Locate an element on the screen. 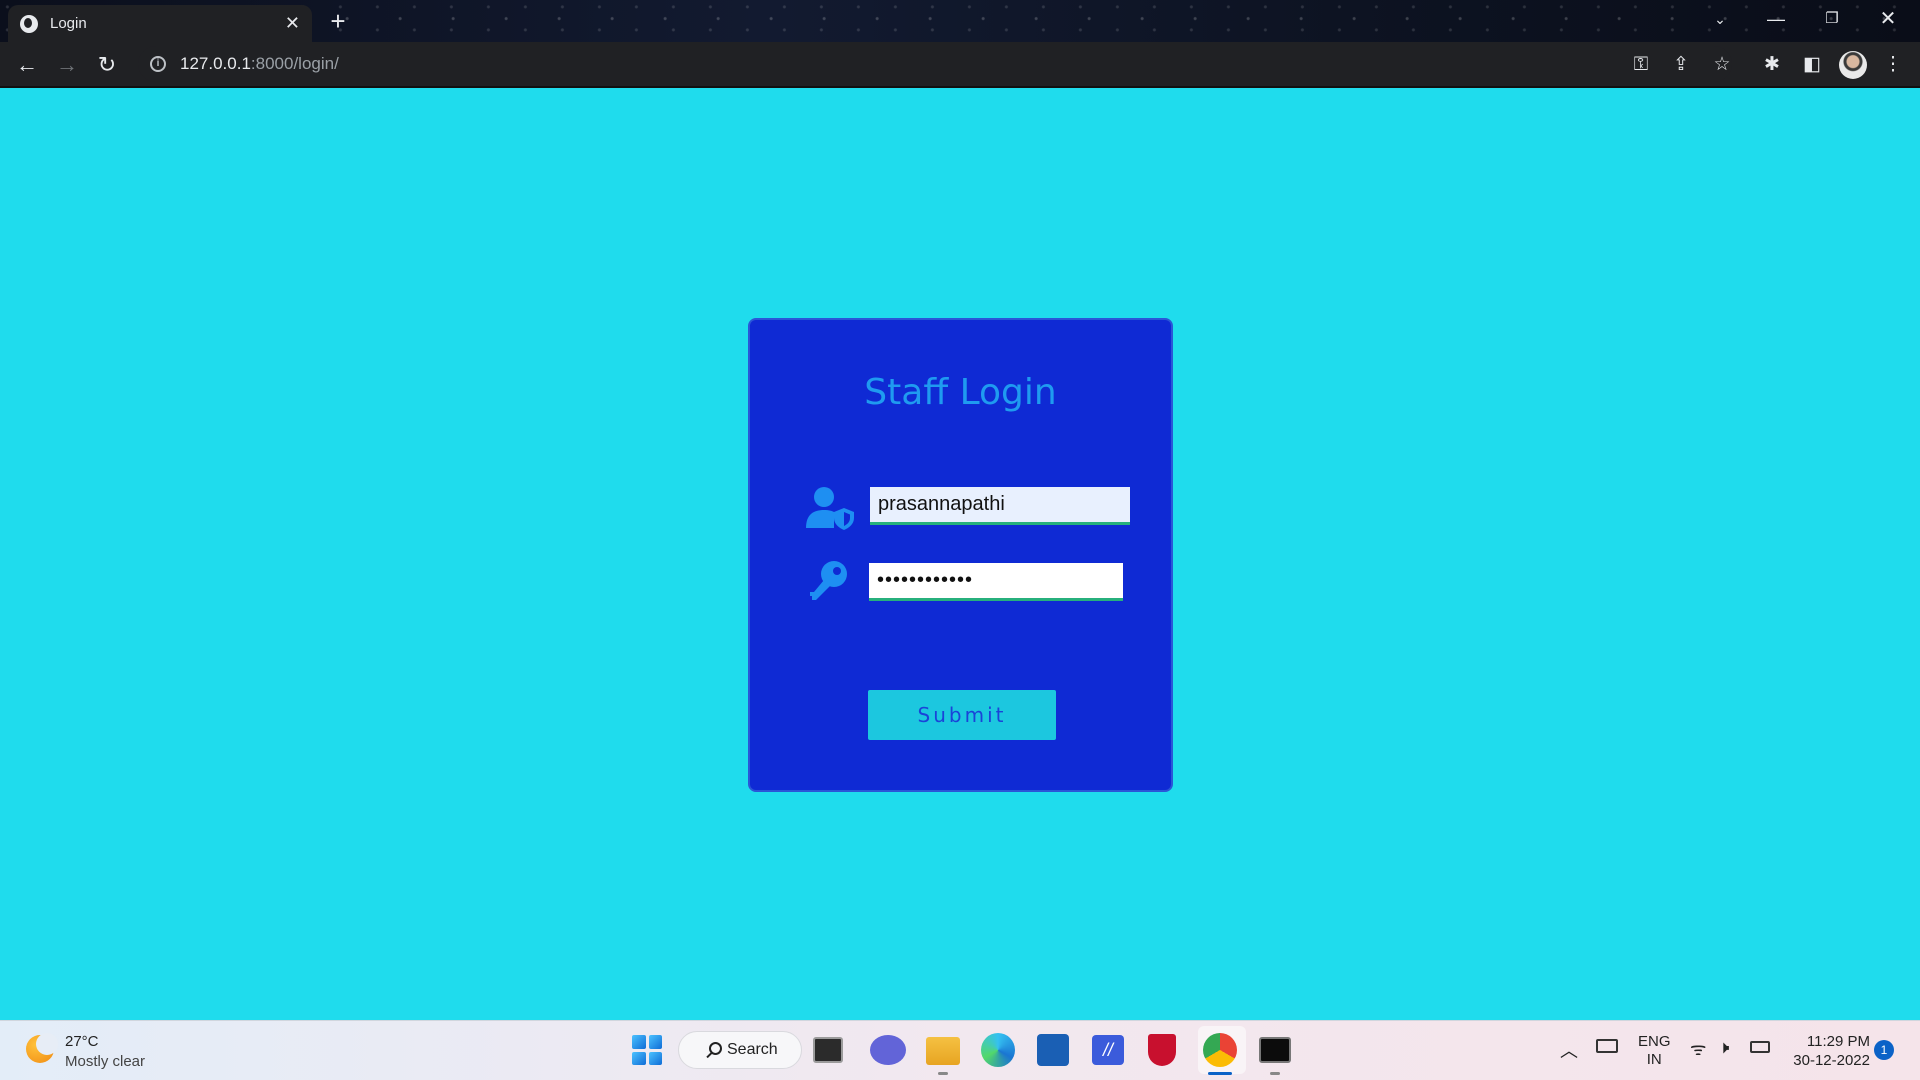 Image resolution: width=1920 pixels, height=1080 pixels. volume-muted-icon: 🕨 is located at coordinates (1723, 1047).